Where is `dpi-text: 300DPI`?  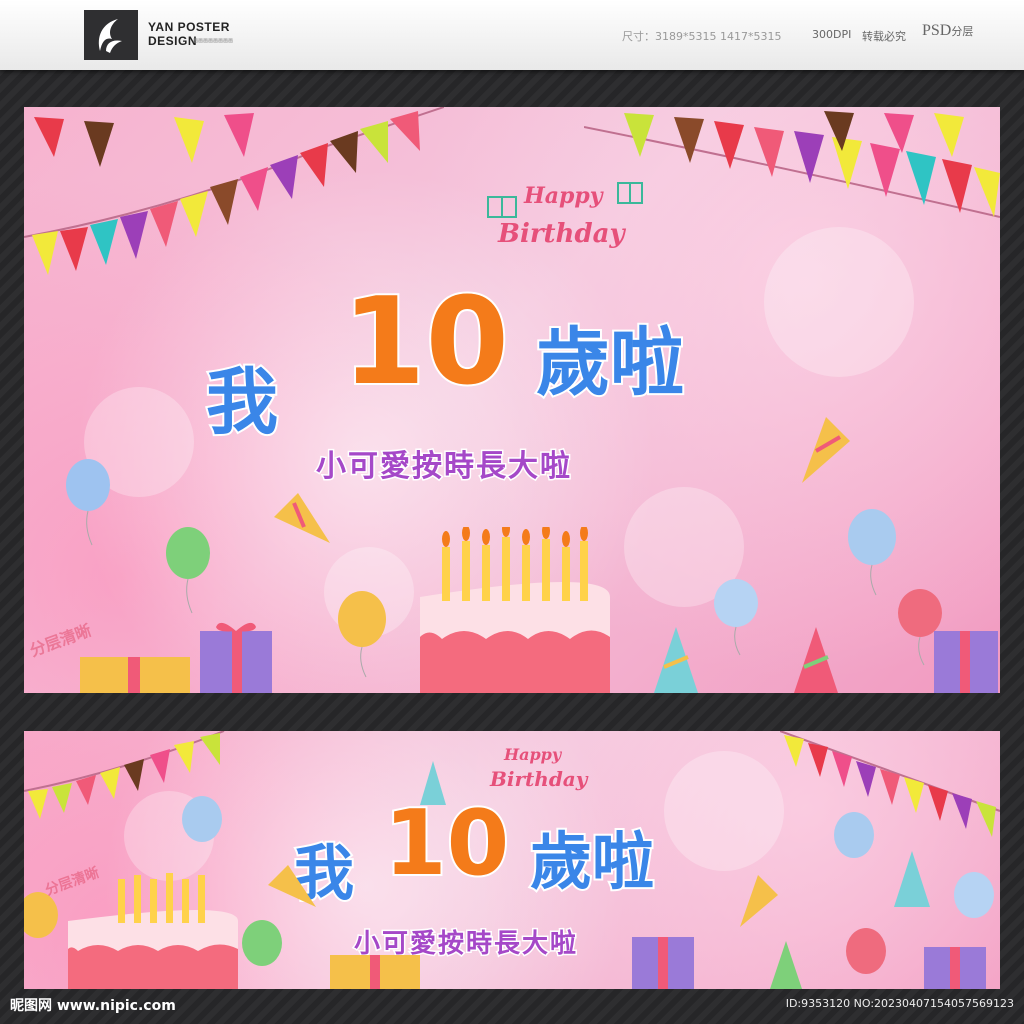 dpi-text: 300DPI is located at coordinates (832, 34).